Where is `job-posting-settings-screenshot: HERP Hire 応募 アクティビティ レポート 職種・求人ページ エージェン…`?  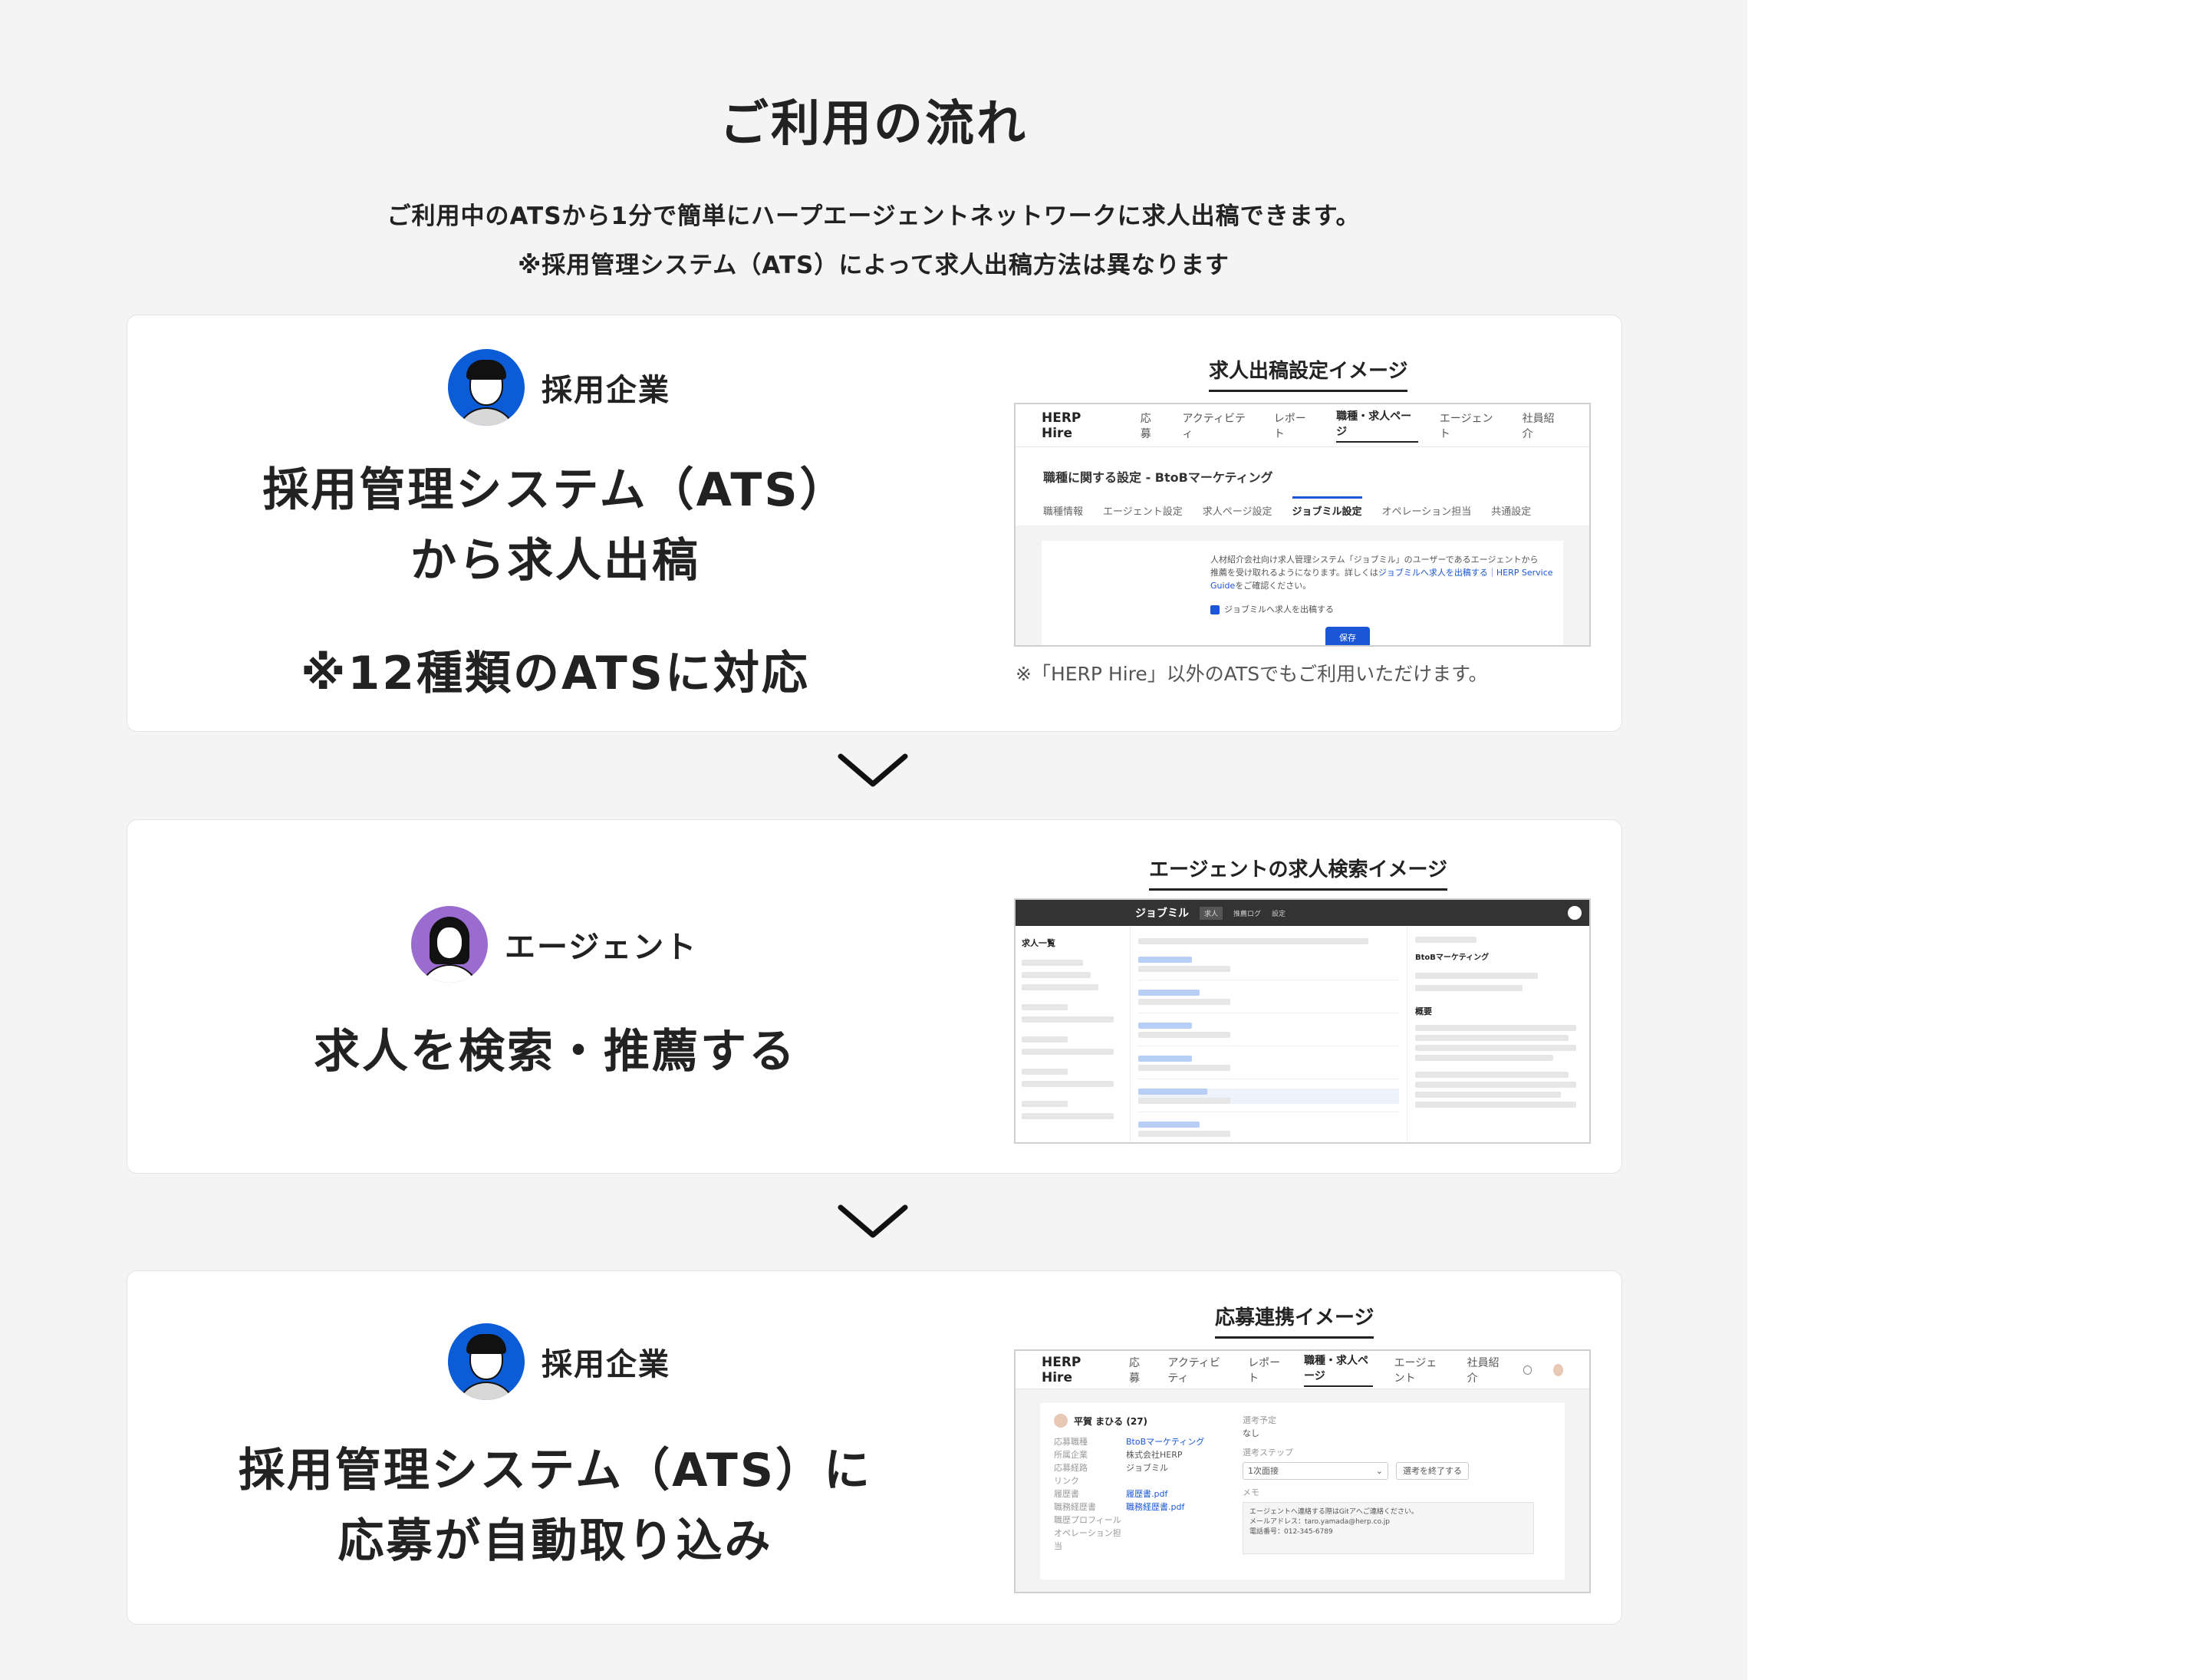
job-posting-settings-screenshot: HERP Hire 応募 アクティビティ レポート 職種・求人ページ エージェン… is located at coordinates (1302, 525).